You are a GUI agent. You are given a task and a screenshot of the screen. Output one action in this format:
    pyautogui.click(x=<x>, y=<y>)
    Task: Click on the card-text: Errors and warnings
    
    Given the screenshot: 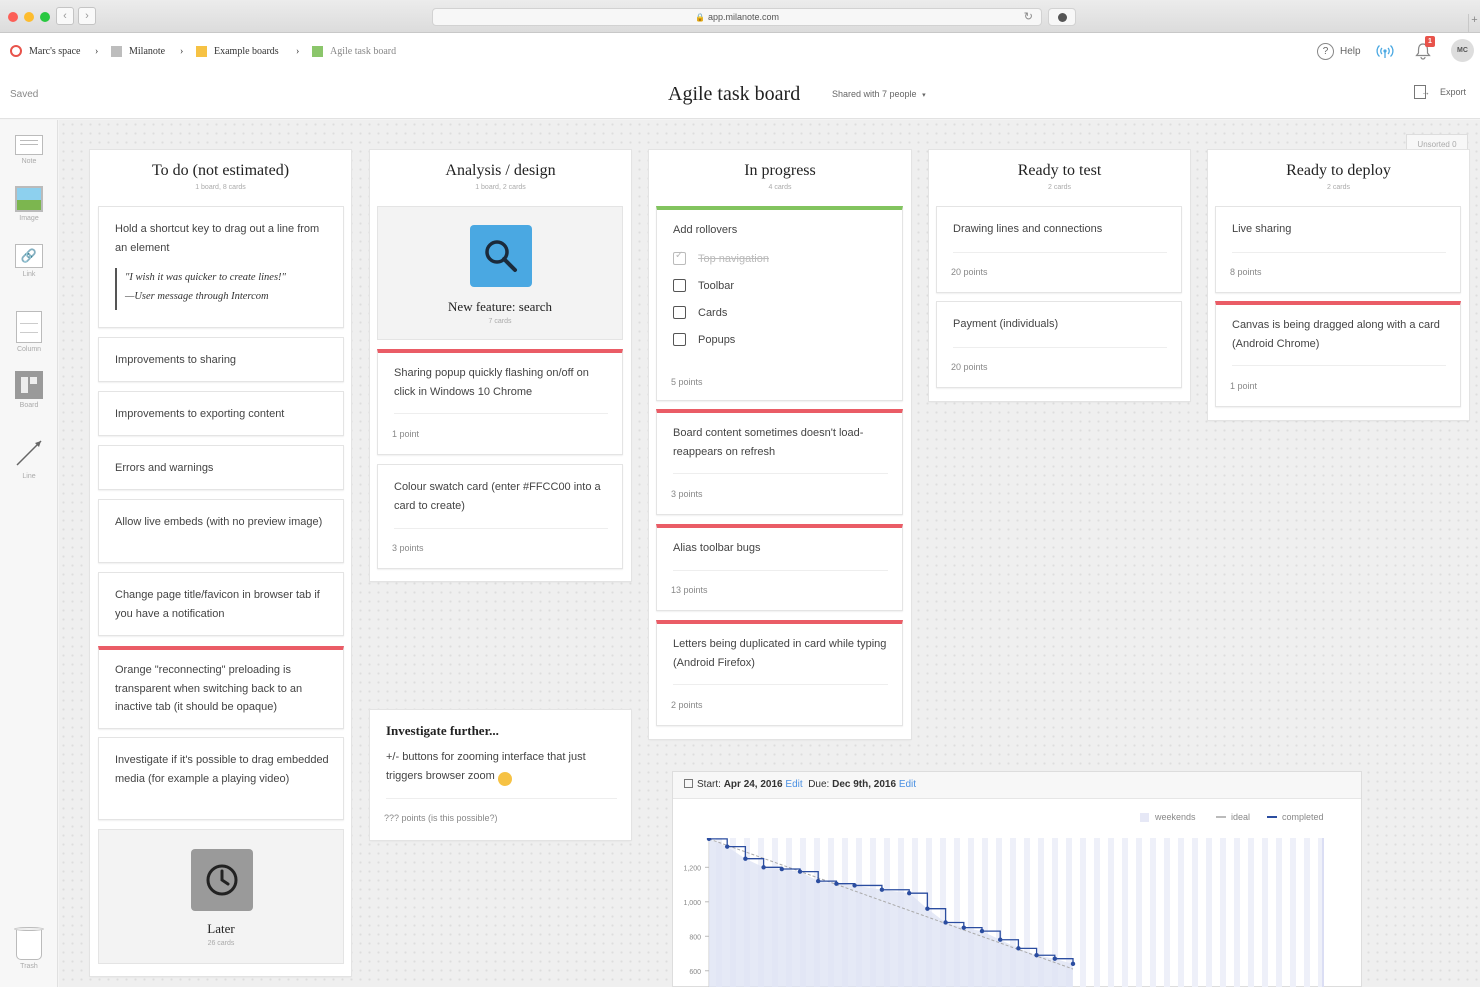 What is the action you would take?
    pyautogui.click(x=164, y=468)
    